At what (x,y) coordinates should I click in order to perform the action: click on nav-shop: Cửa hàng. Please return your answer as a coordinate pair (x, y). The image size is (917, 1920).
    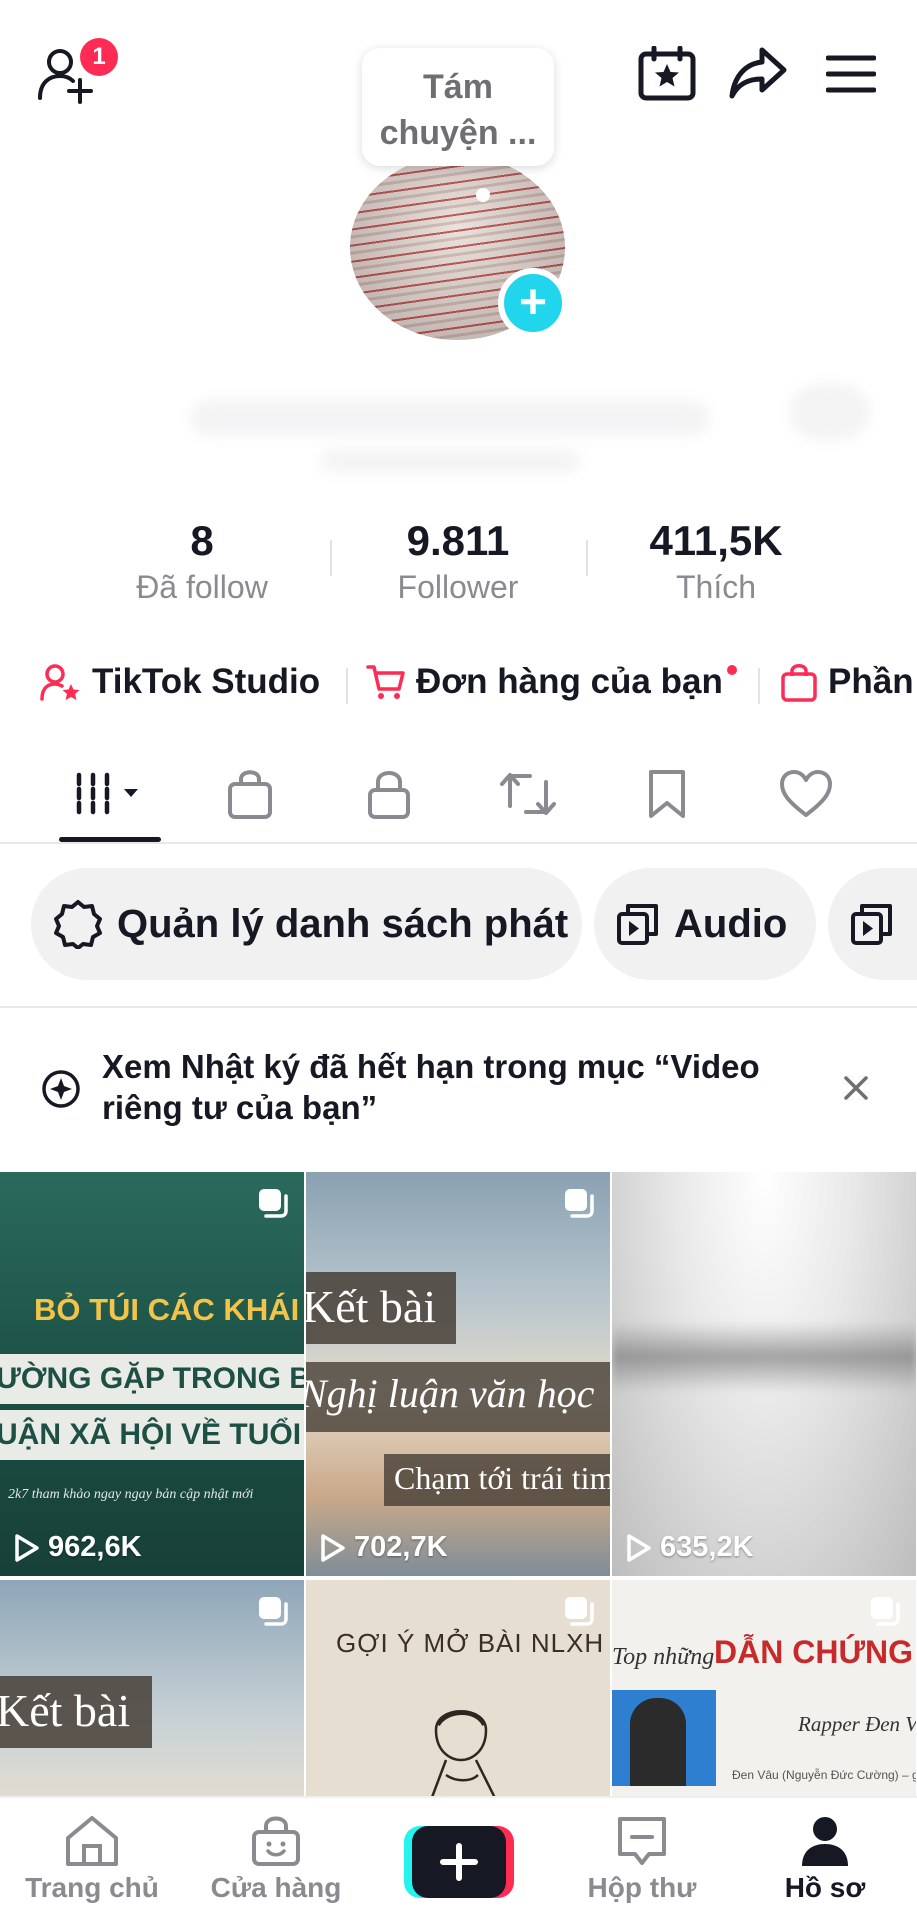
    Looking at the image, I should click on (276, 1859).